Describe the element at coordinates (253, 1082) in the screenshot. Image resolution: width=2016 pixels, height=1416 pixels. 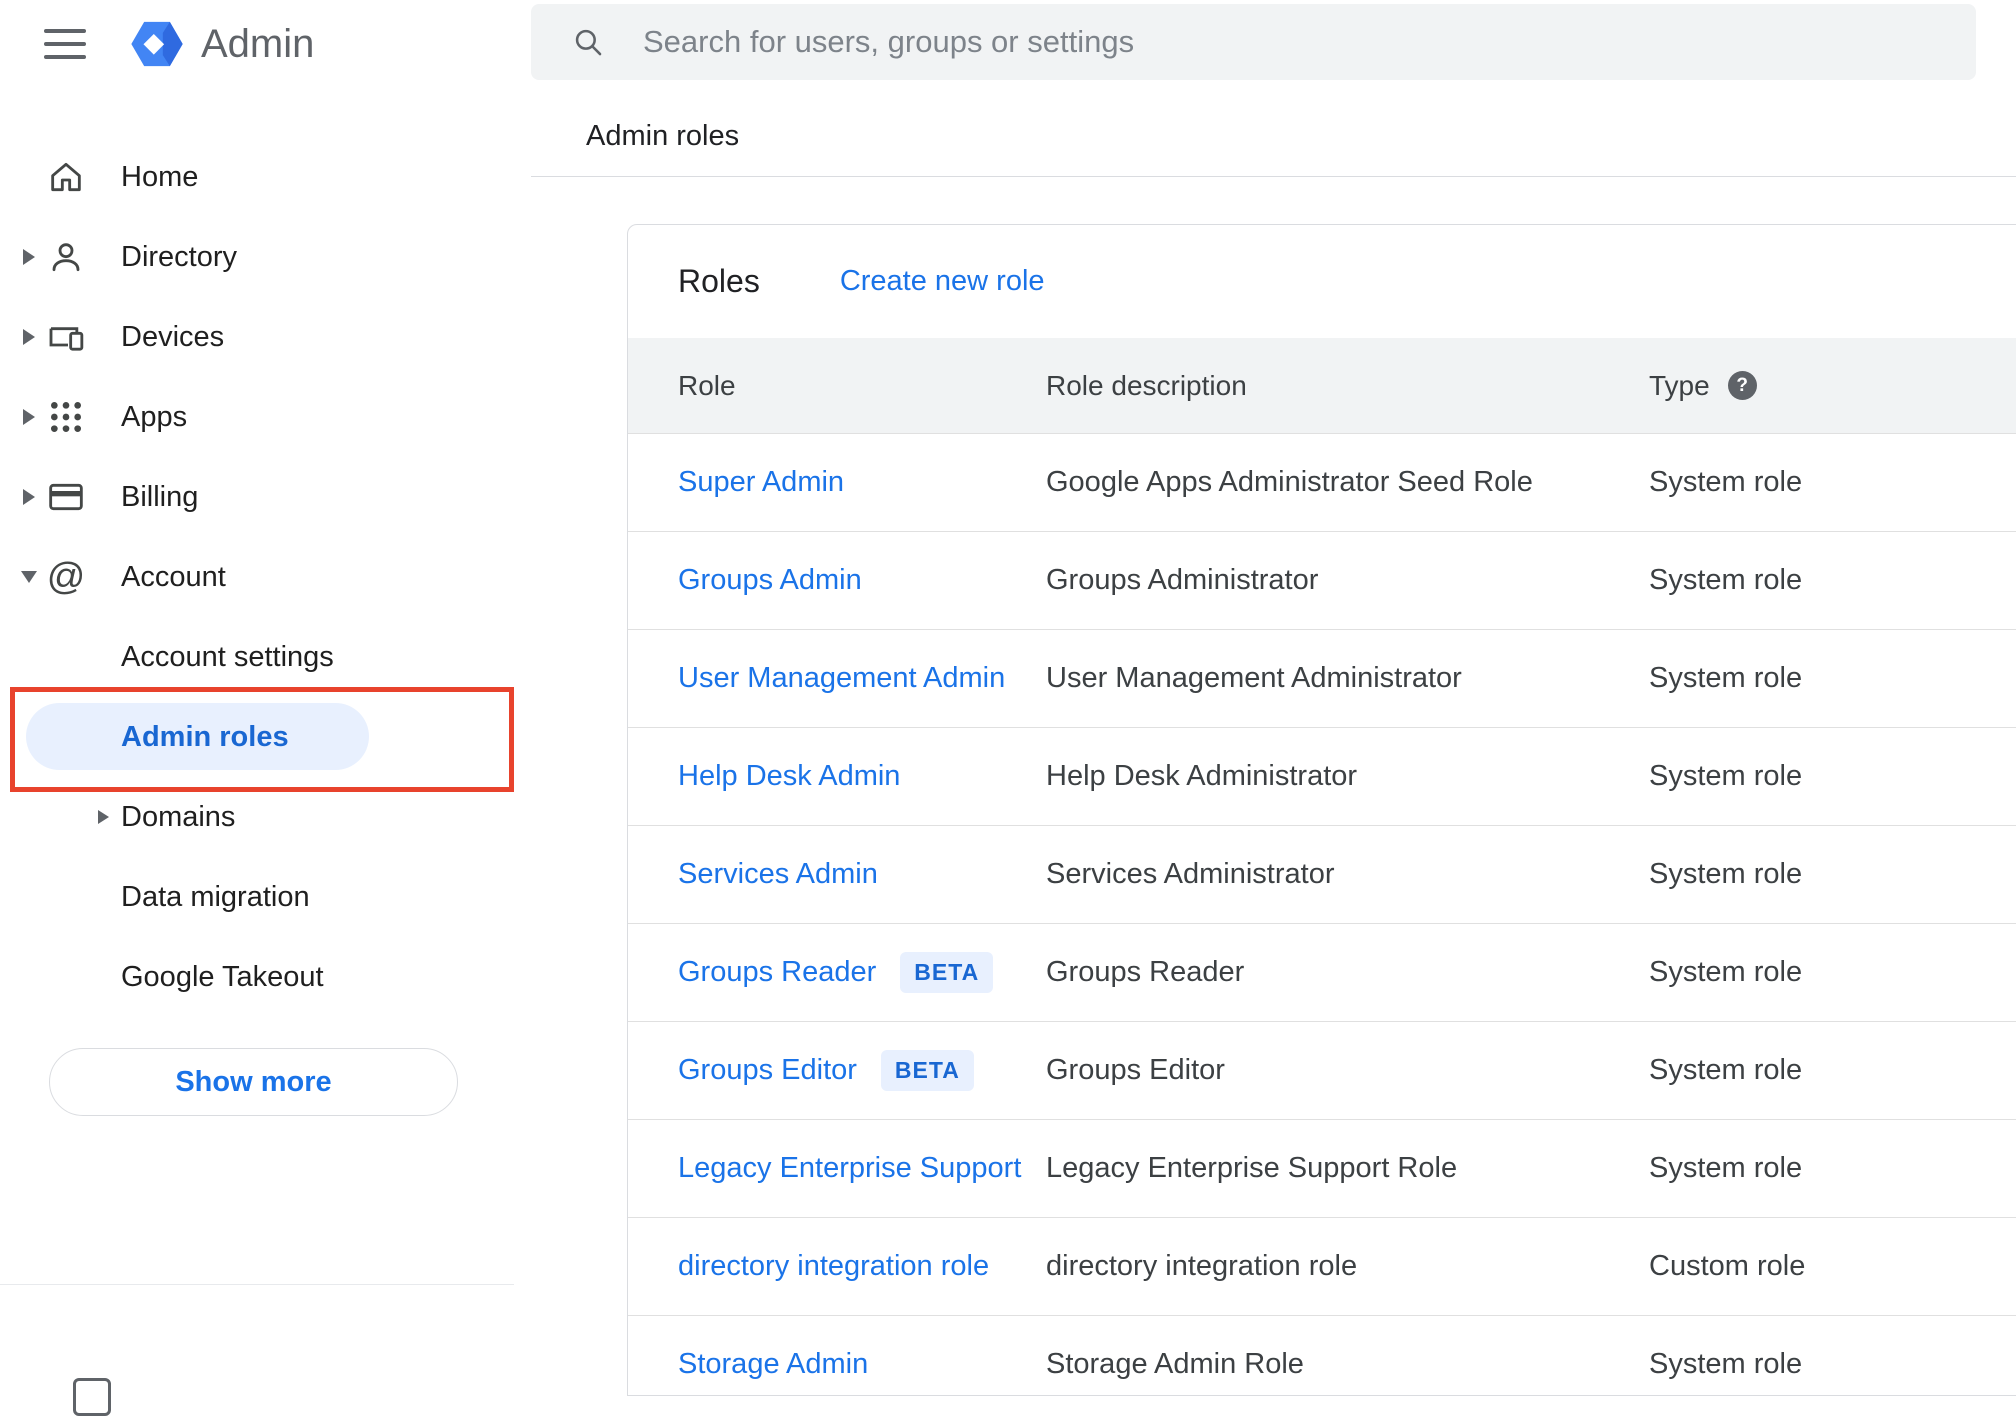
I see `show-more-button: Show more` at that location.